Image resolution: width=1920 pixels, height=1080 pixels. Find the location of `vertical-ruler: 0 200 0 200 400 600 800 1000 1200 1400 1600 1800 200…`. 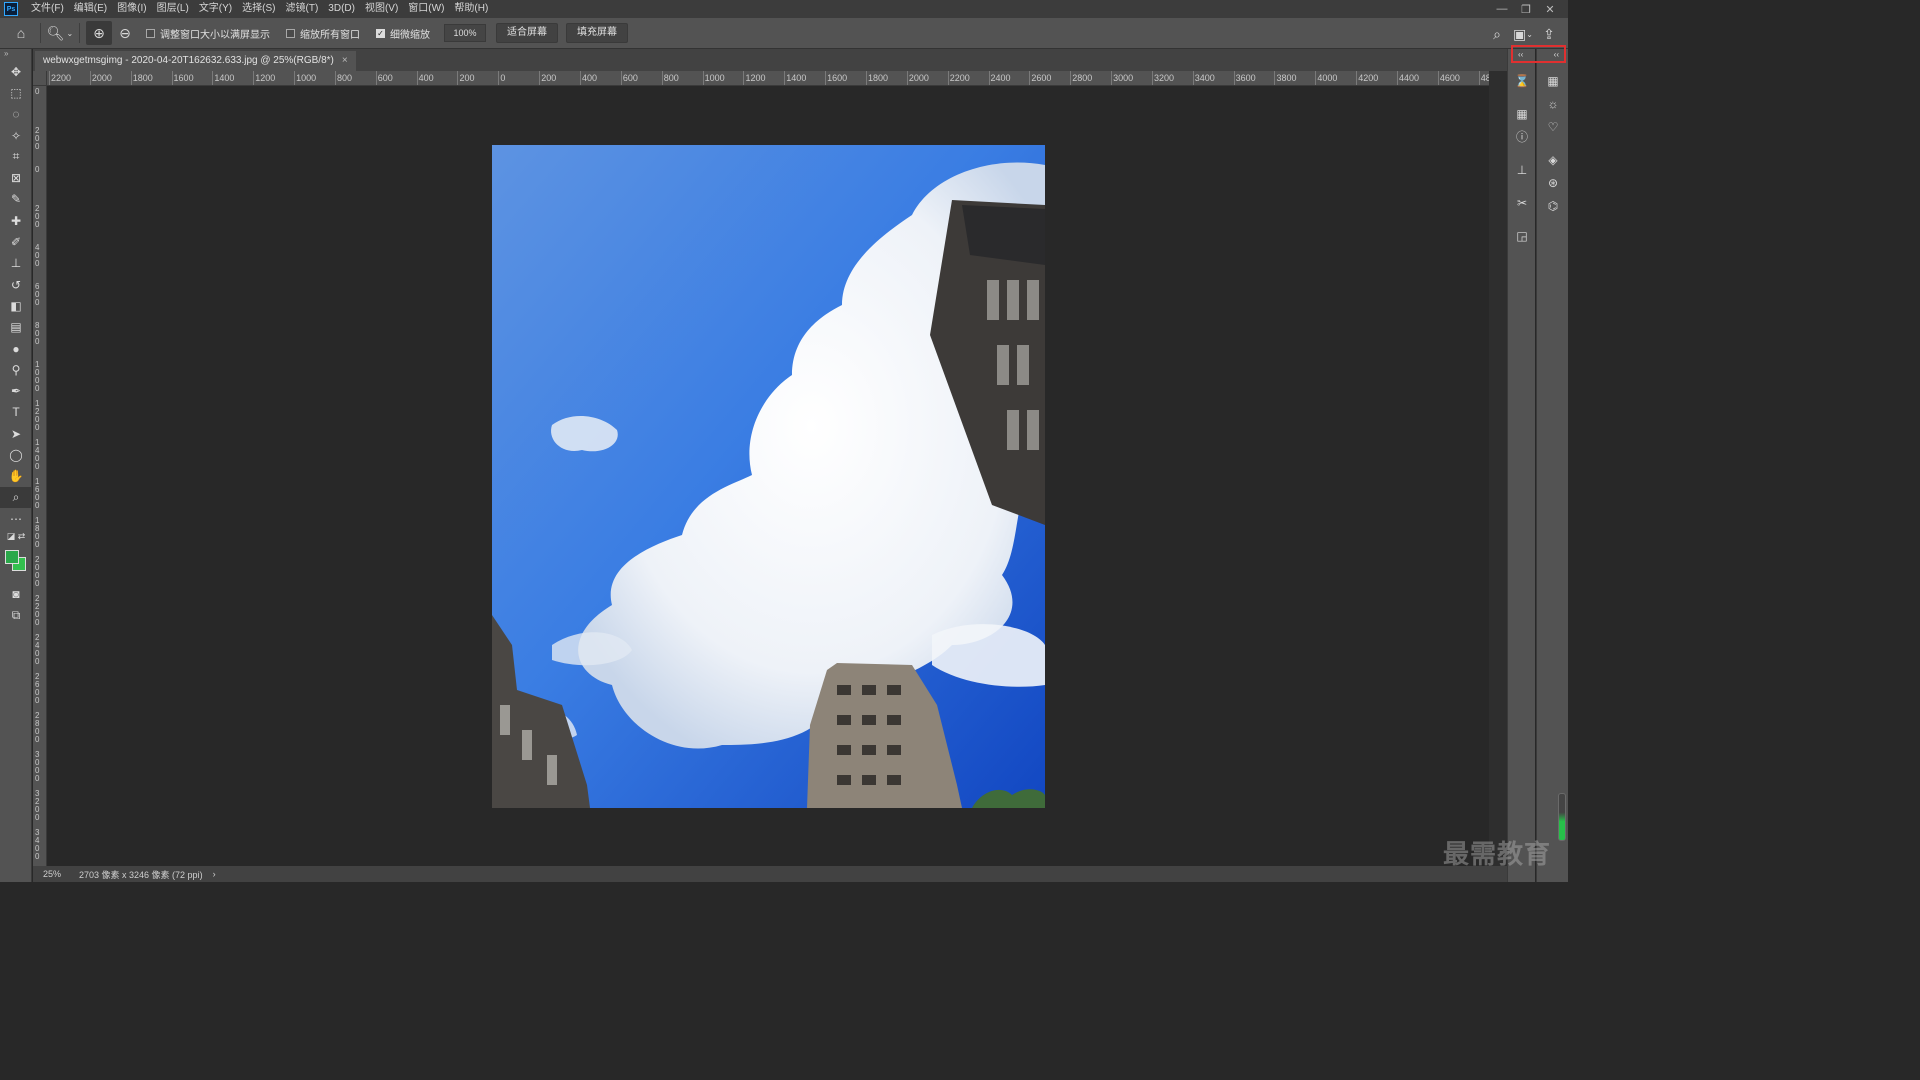

vertical-ruler: 0 200 0 200 400 600 800 1000 1200 1400 1600 1800 200… is located at coordinates (40, 476).